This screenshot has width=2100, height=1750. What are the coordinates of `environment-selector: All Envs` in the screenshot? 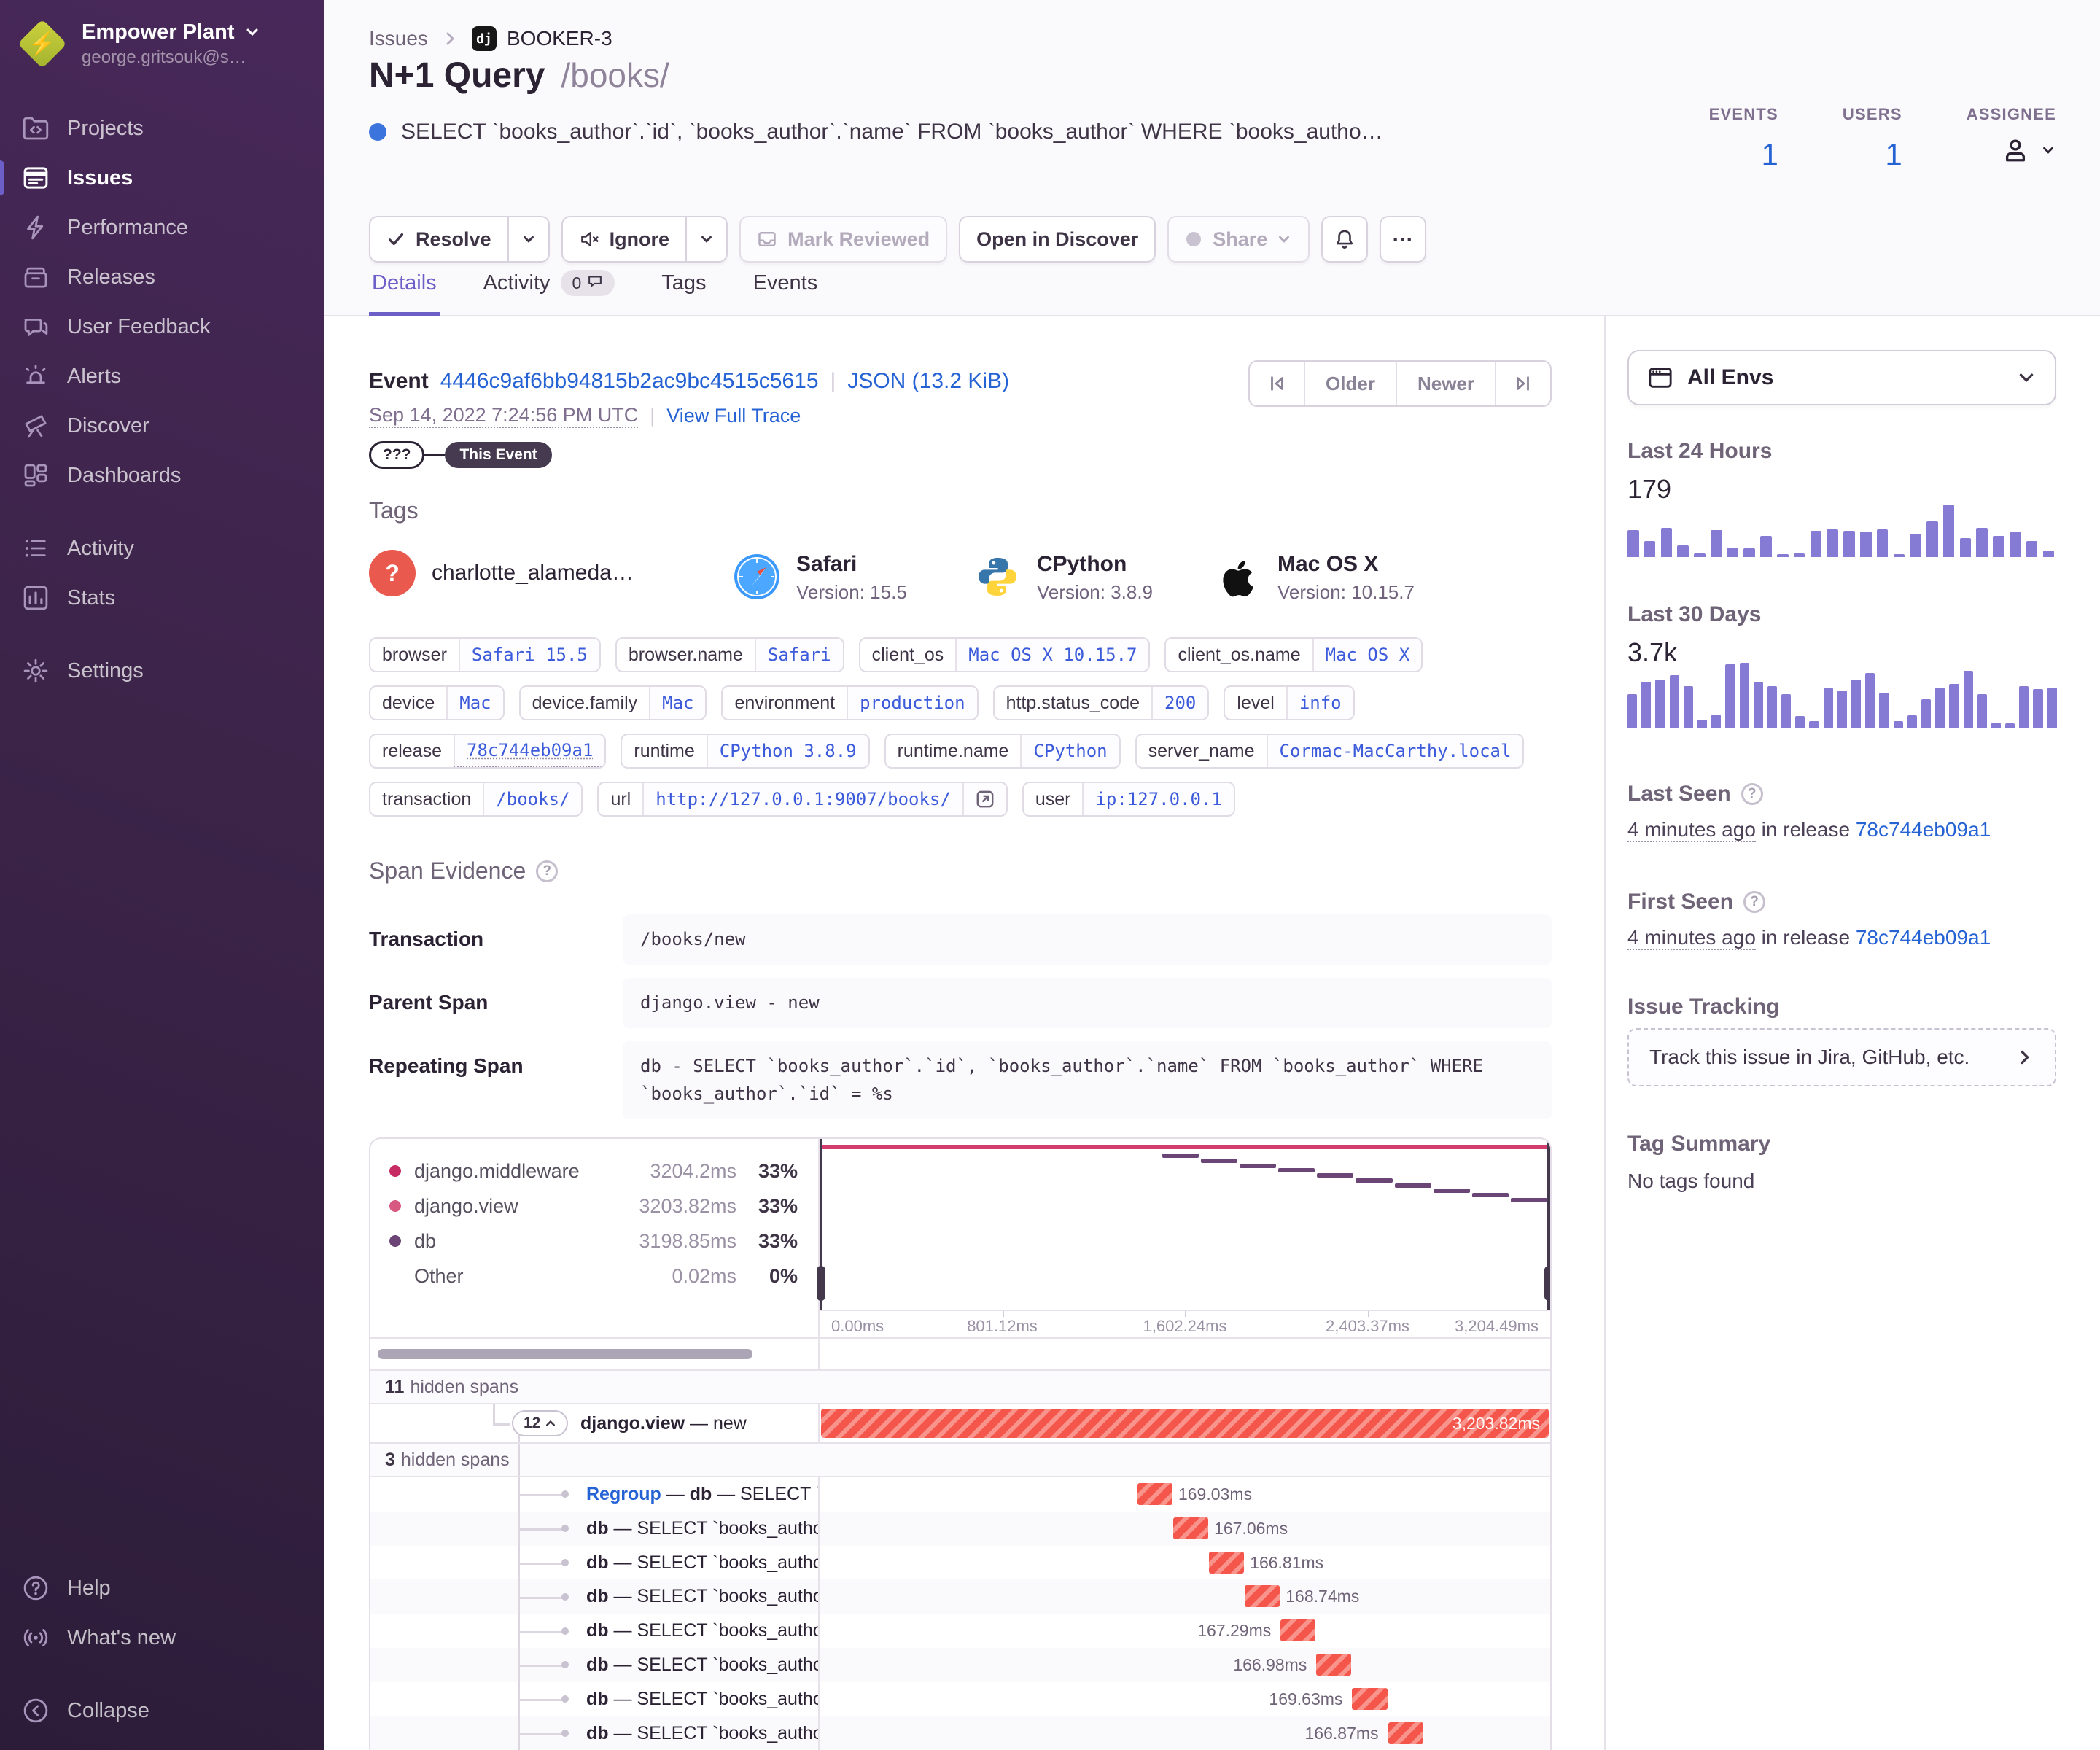 It's located at (1842, 377).